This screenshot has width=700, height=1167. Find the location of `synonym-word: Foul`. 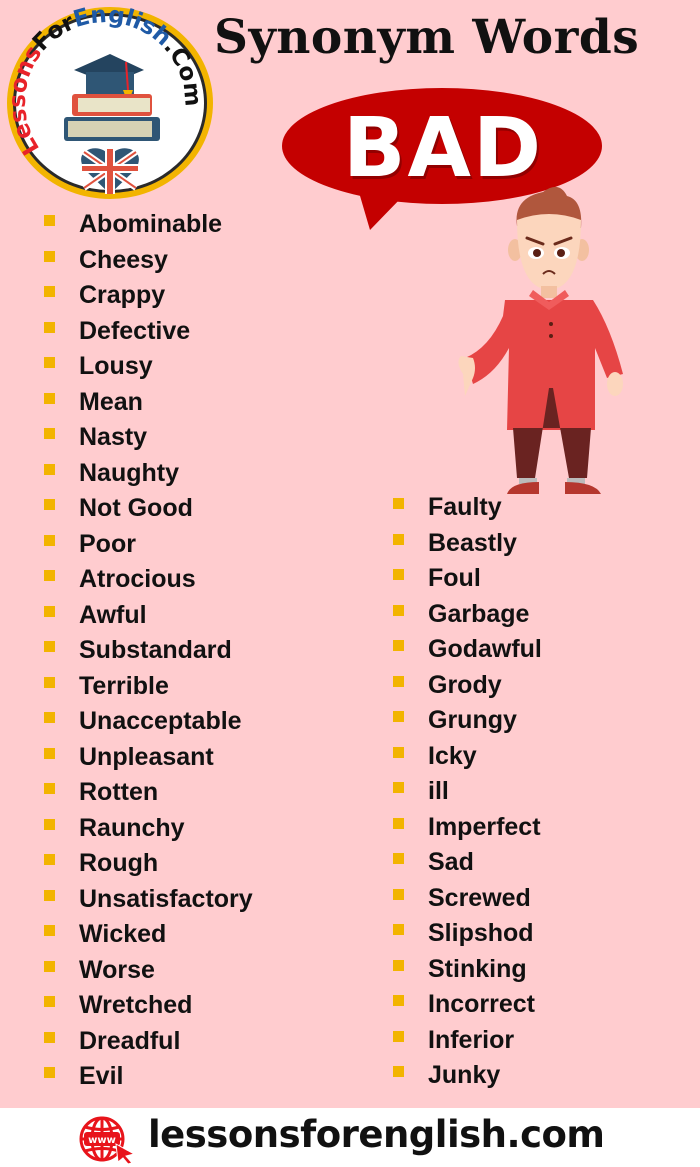

synonym-word: Foul is located at coordinates (454, 578).